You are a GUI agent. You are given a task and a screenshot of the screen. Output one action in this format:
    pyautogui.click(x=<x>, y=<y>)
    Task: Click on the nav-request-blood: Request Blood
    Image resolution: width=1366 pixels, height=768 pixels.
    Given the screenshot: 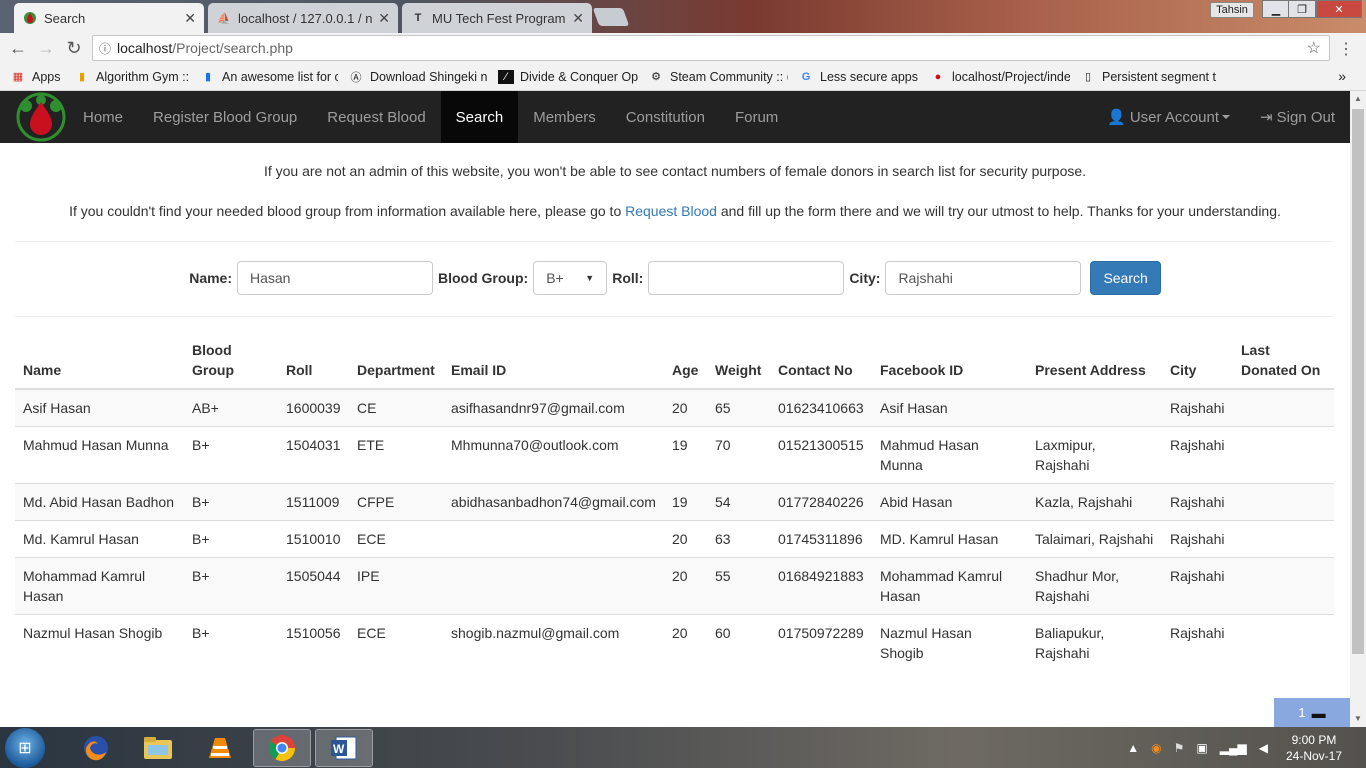 What is the action you would take?
    pyautogui.click(x=376, y=117)
    